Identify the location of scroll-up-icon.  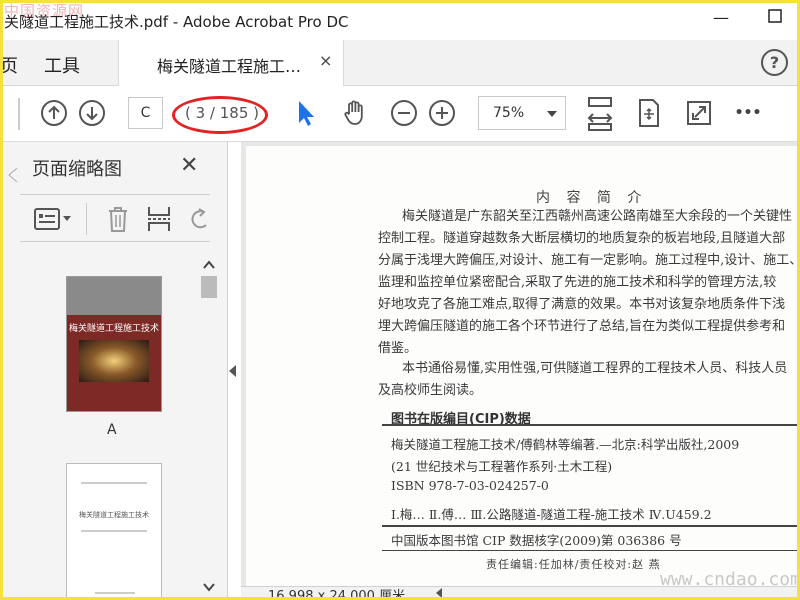
(209, 265).